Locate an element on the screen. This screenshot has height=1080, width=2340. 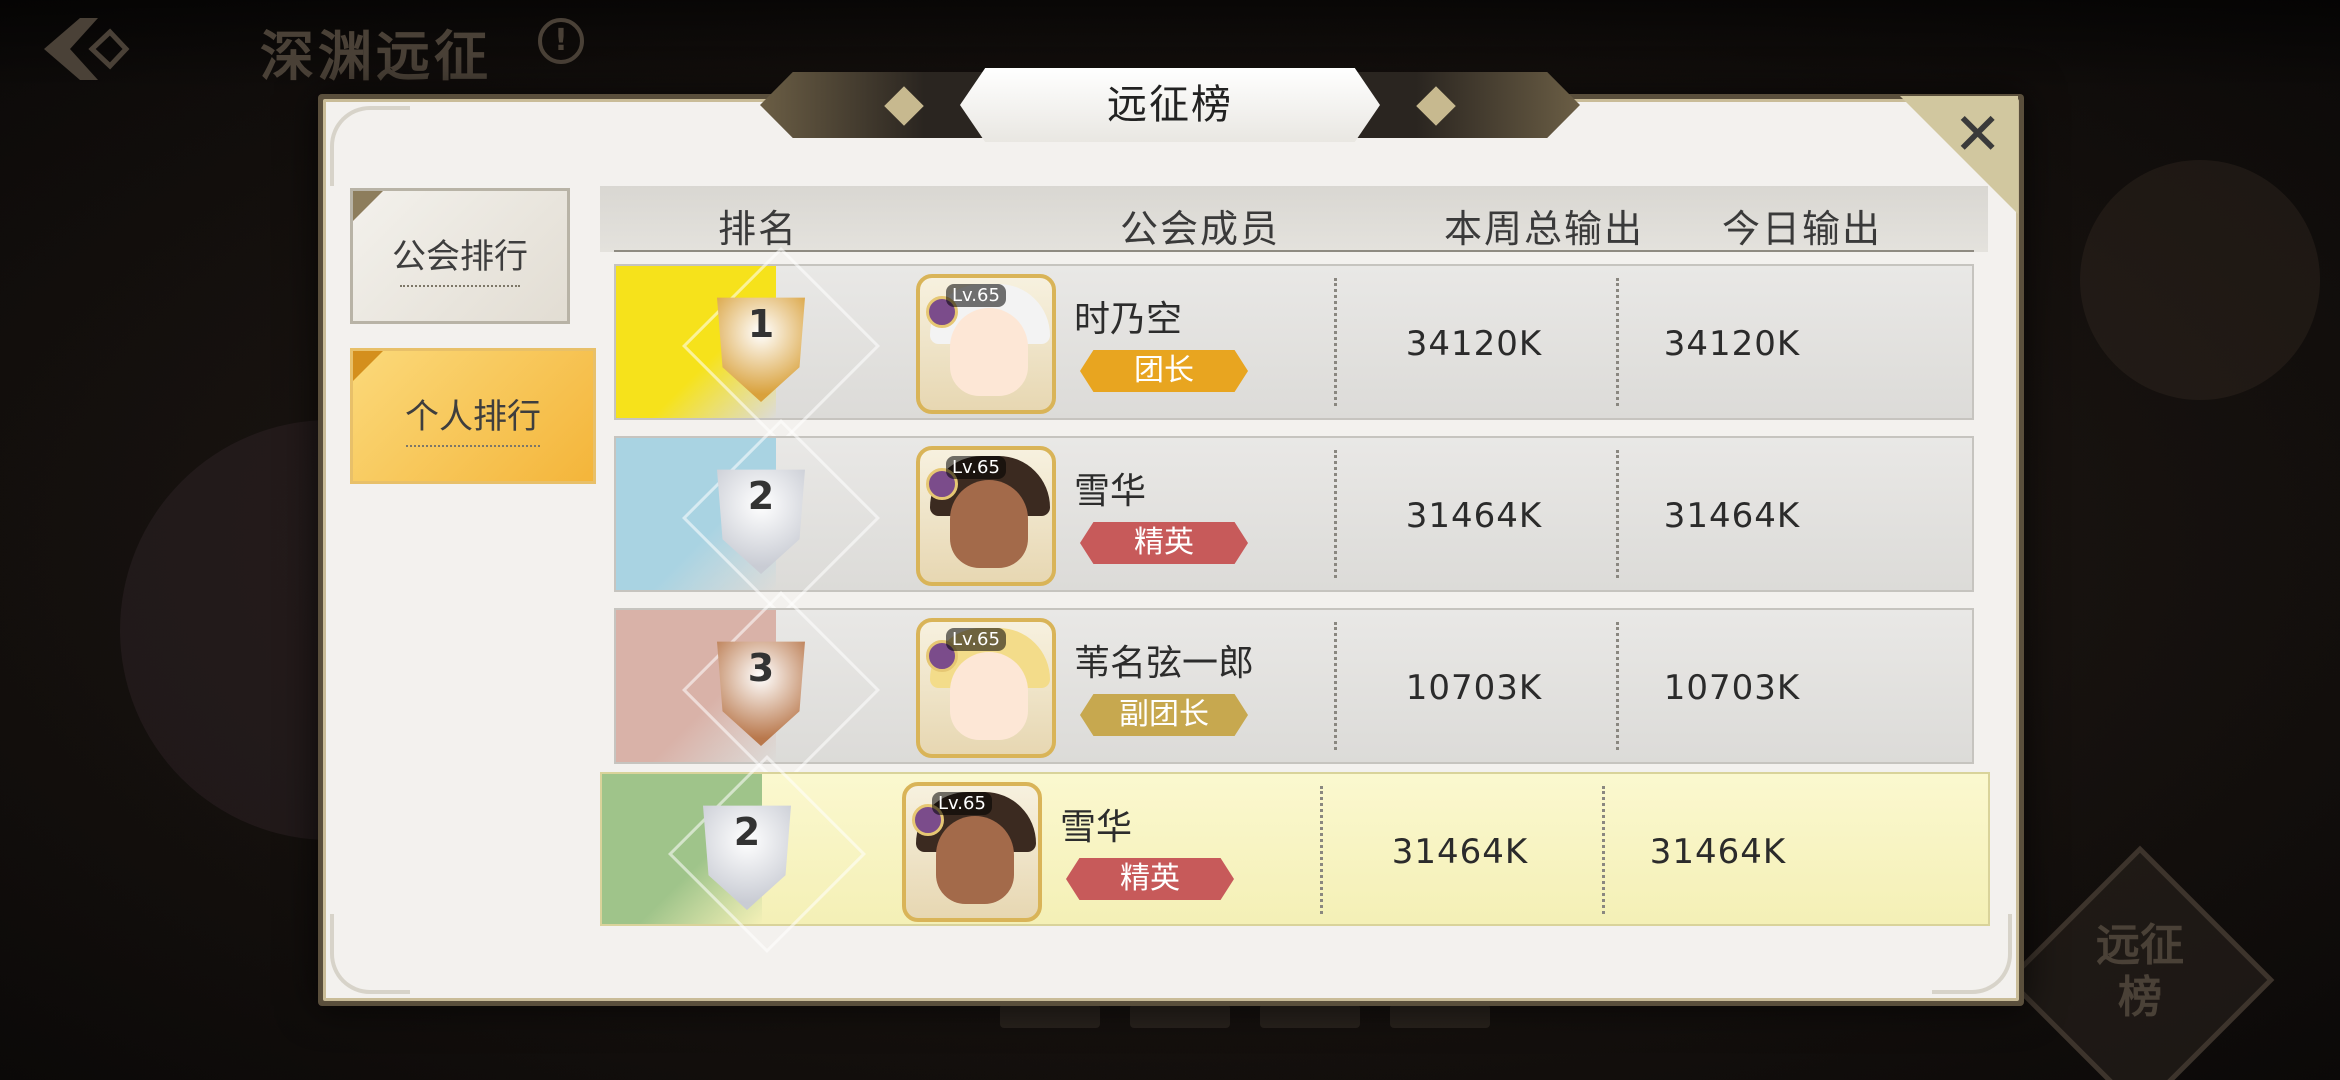
close-icon: ✕ is located at coordinates (1977, 134).